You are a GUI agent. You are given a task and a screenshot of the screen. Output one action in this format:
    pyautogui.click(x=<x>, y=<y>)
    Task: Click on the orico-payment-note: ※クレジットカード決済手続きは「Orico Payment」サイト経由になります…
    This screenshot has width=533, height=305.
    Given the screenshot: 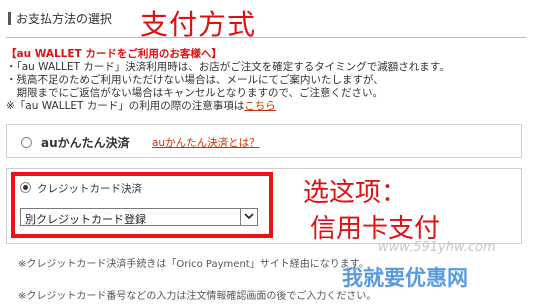 What is the action you would take?
    pyautogui.click(x=193, y=264)
    